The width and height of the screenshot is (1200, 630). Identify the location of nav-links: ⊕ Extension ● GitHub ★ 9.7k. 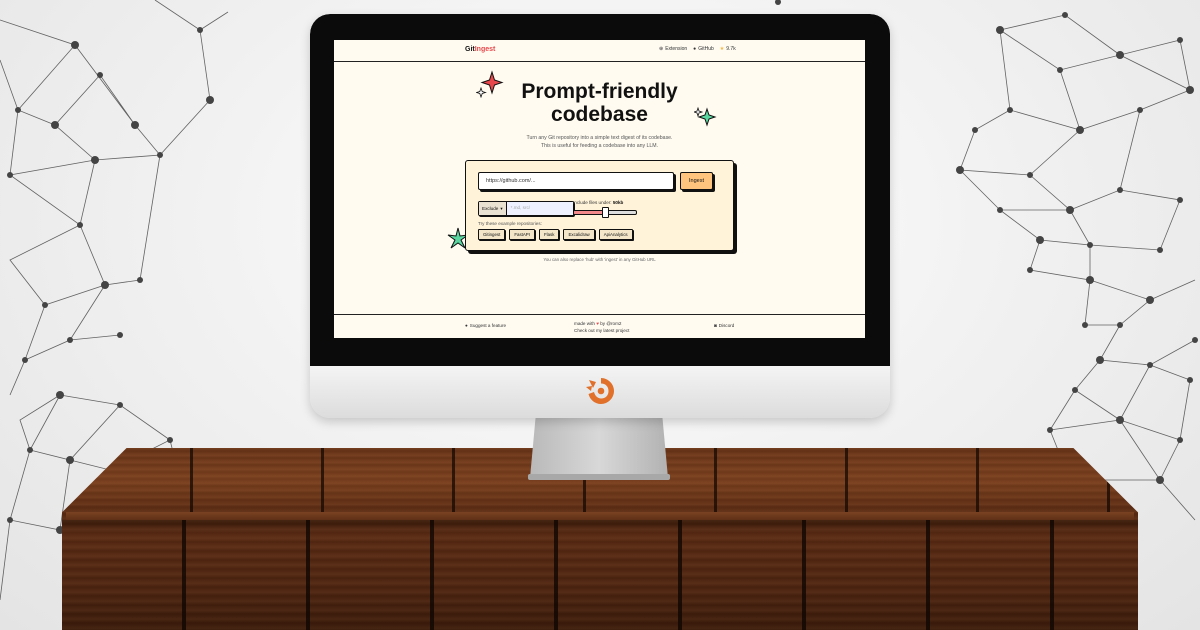
(697, 49).